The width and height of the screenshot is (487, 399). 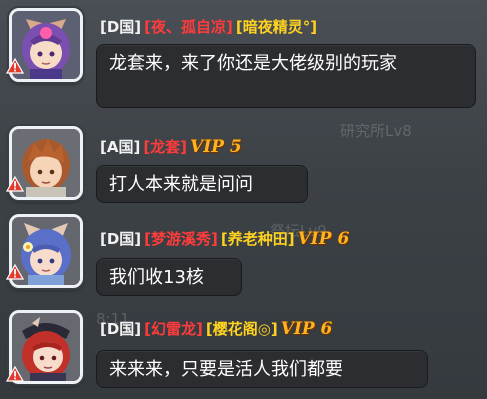 What do you see at coordinates (188, 27) in the screenshot?
I see `player-name: [夜、孤自凉]` at bounding box center [188, 27].